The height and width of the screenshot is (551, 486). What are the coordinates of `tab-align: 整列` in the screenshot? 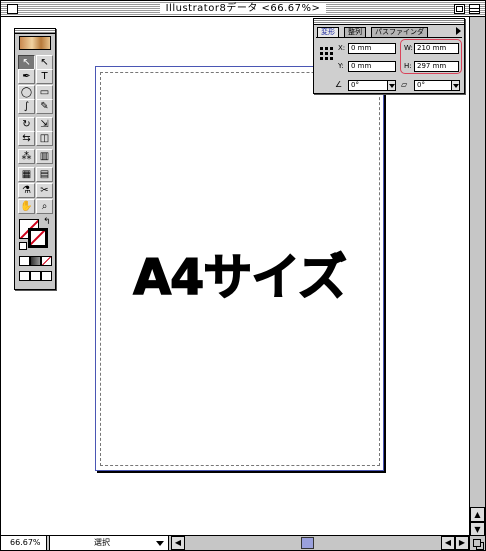 It's located at (355, 32).